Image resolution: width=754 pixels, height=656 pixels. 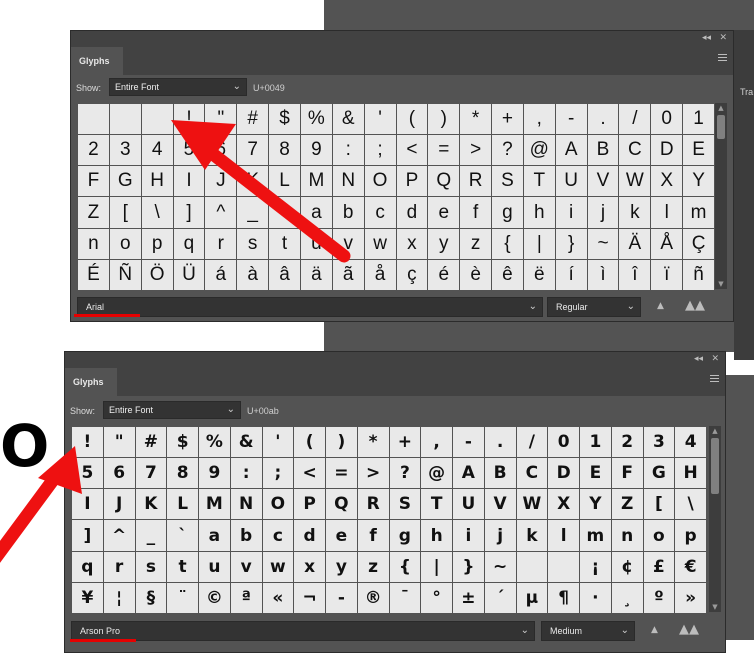 What do you see at coordinates (654, 630) in the screenshot?
I see `mountain-small-icon: ▲` at bounding box center [654, 630].